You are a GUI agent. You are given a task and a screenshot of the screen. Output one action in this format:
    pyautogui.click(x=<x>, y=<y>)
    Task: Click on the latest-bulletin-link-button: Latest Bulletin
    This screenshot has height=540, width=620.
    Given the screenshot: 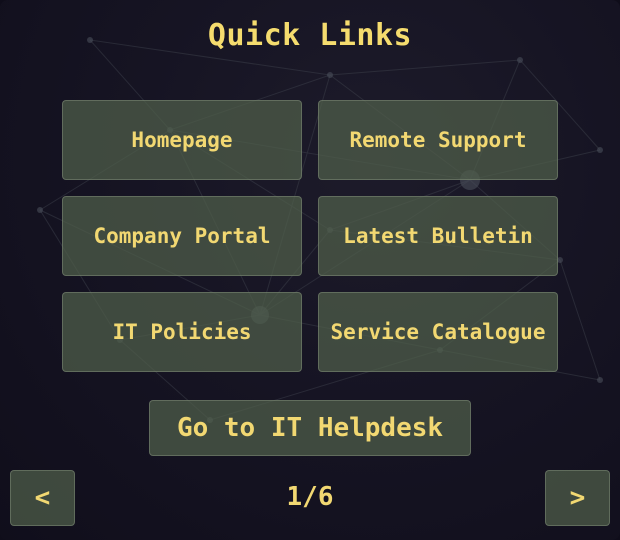 What is the action you would take?
    pyautogui.click(x=438, y=236)
    